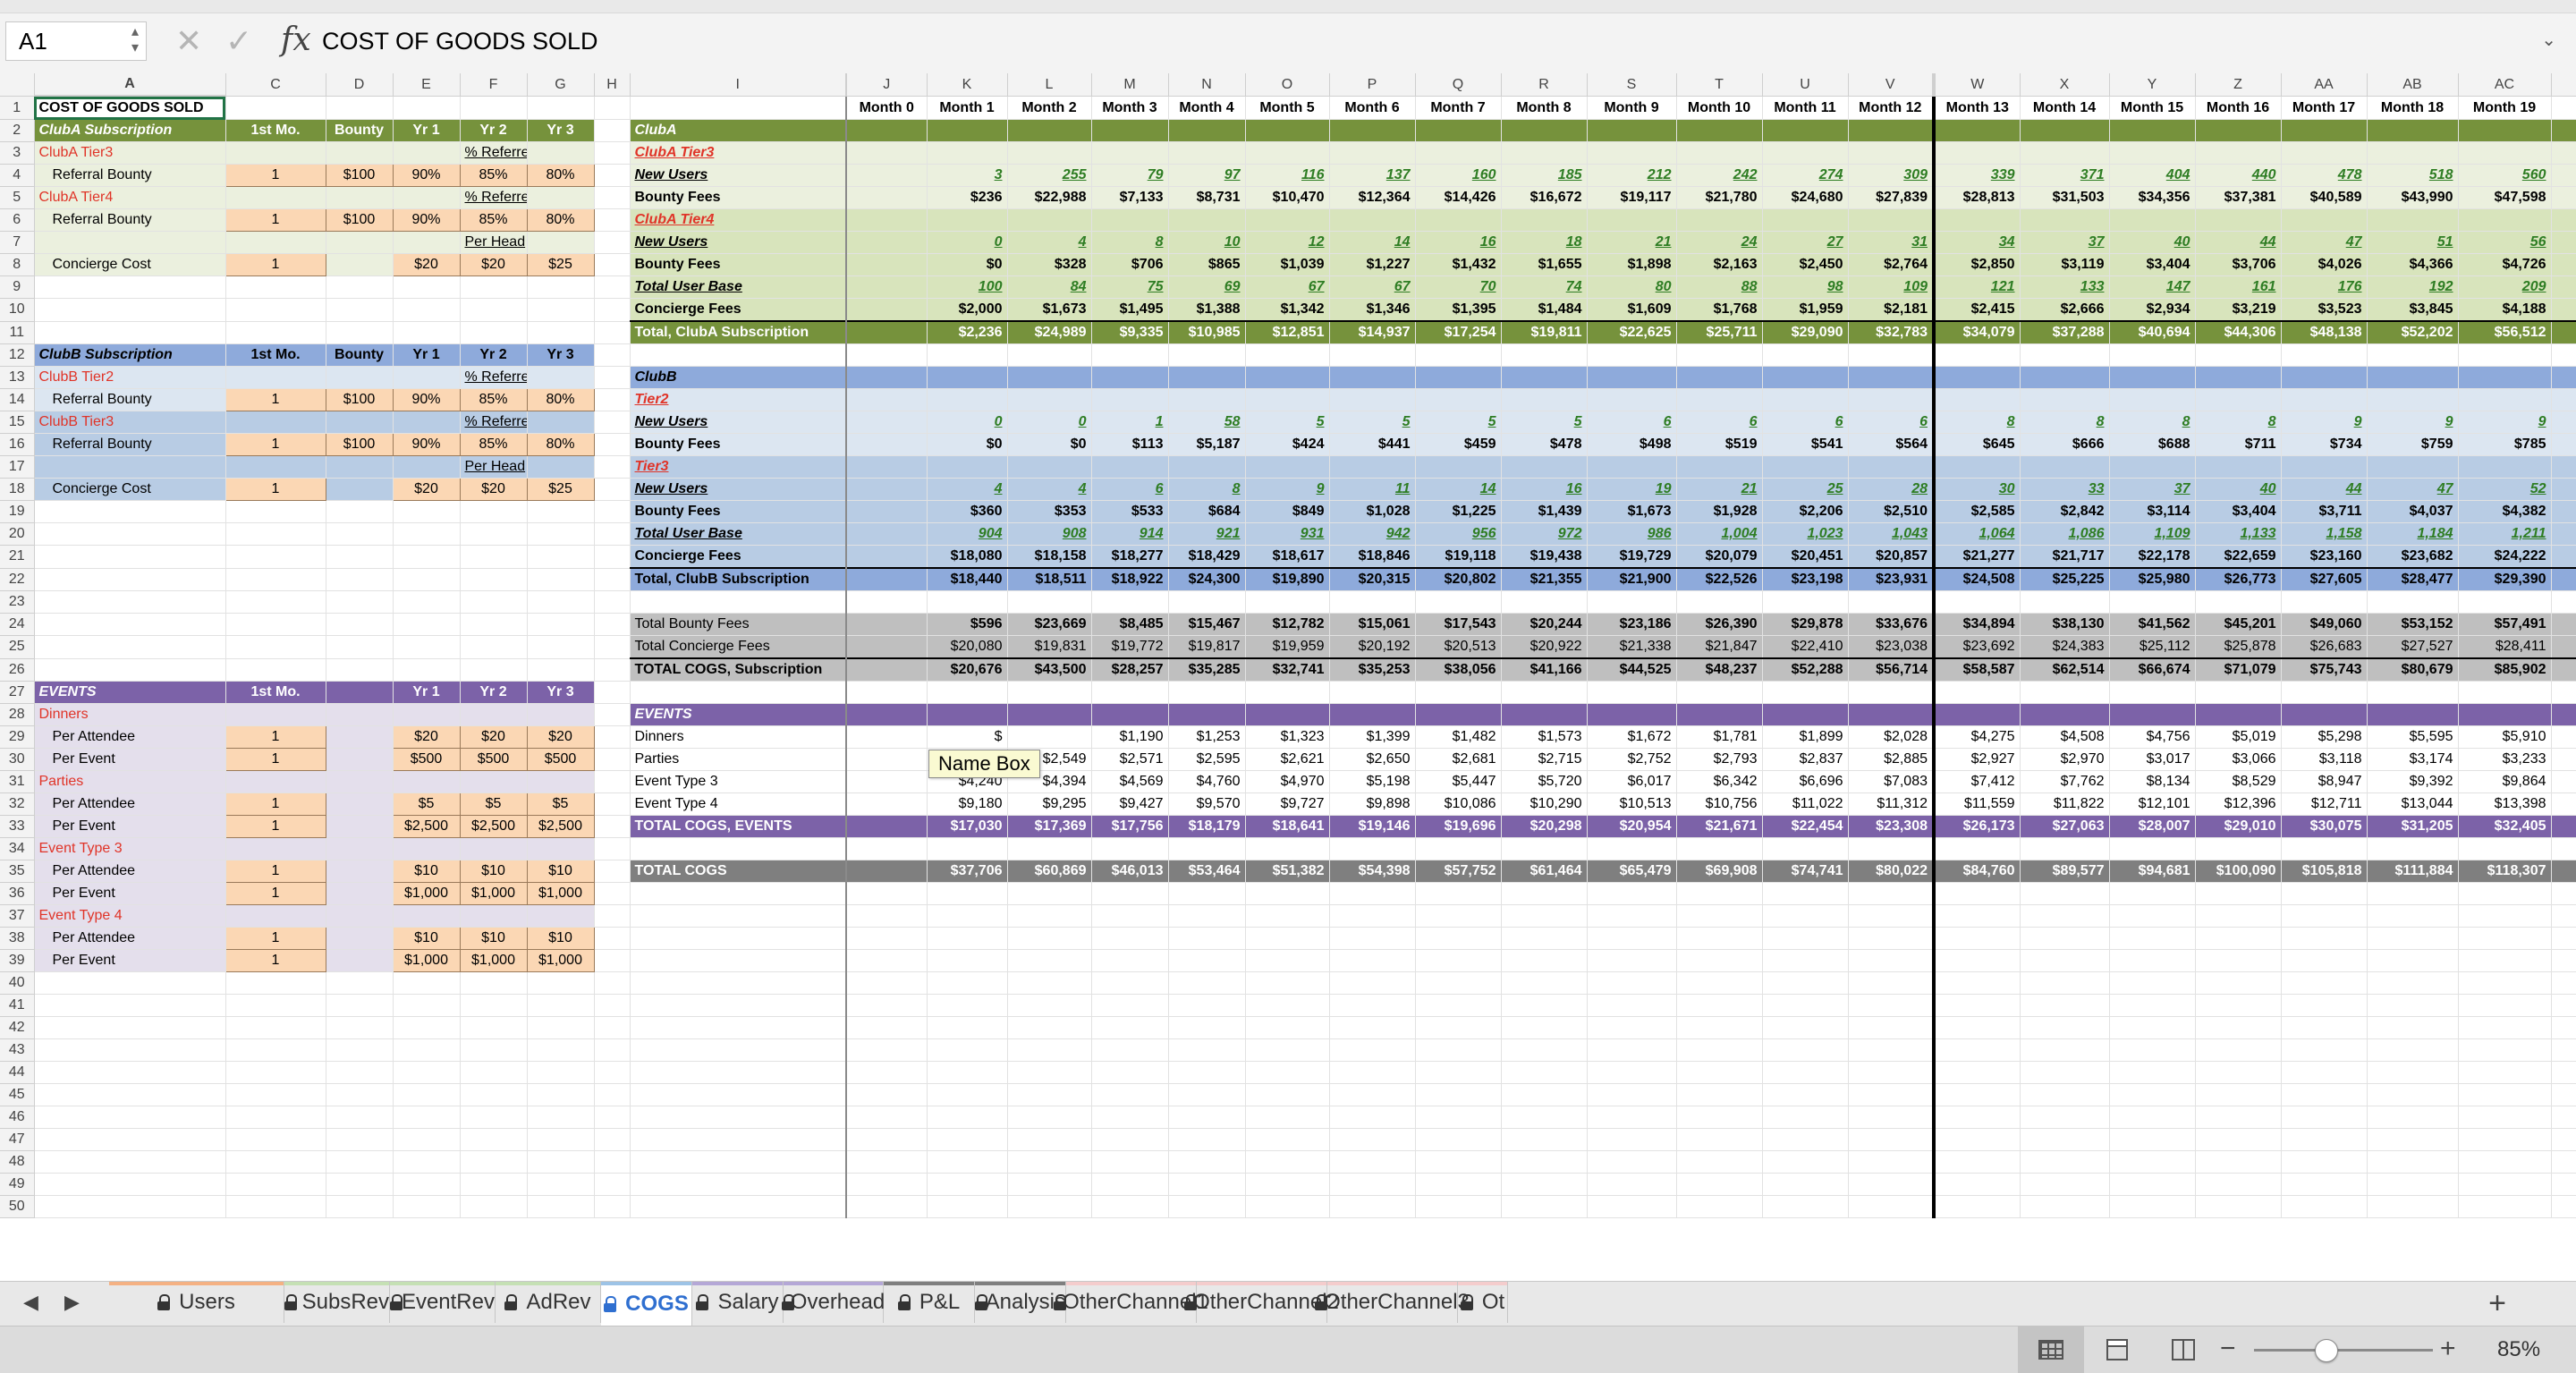 This screenshot has width=2576, height=1373. I want to click on row-header: 41, so click(17, 1005).